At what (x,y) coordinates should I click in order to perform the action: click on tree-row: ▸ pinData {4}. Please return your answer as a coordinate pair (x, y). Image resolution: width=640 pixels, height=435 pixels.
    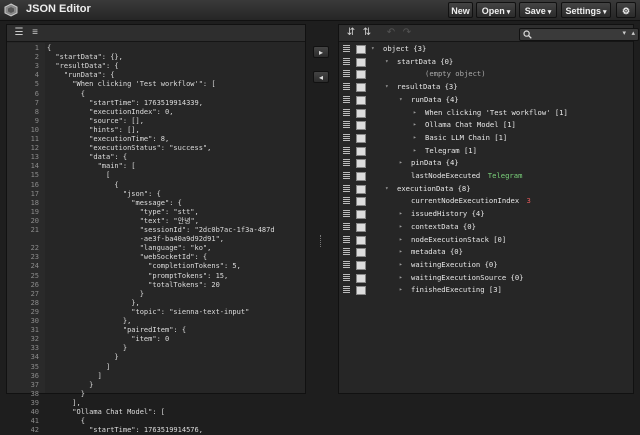
    Looking at the image, I should click on (486, 163).